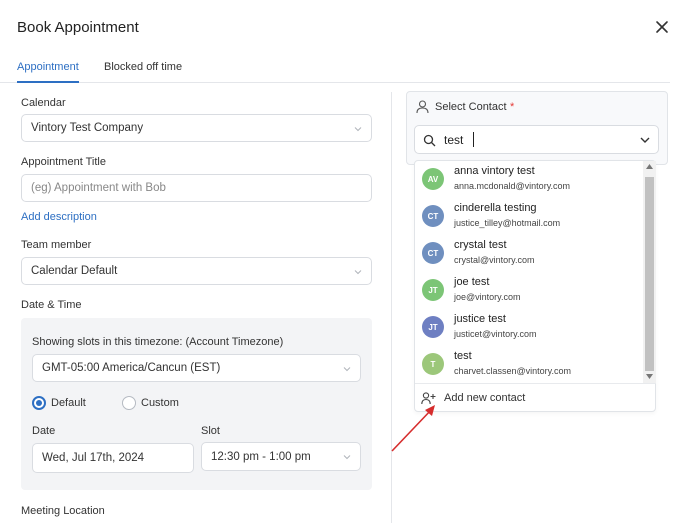 The height and width of the screenshot is (531, 688). I want to click on close-icon, so click(662, 27).